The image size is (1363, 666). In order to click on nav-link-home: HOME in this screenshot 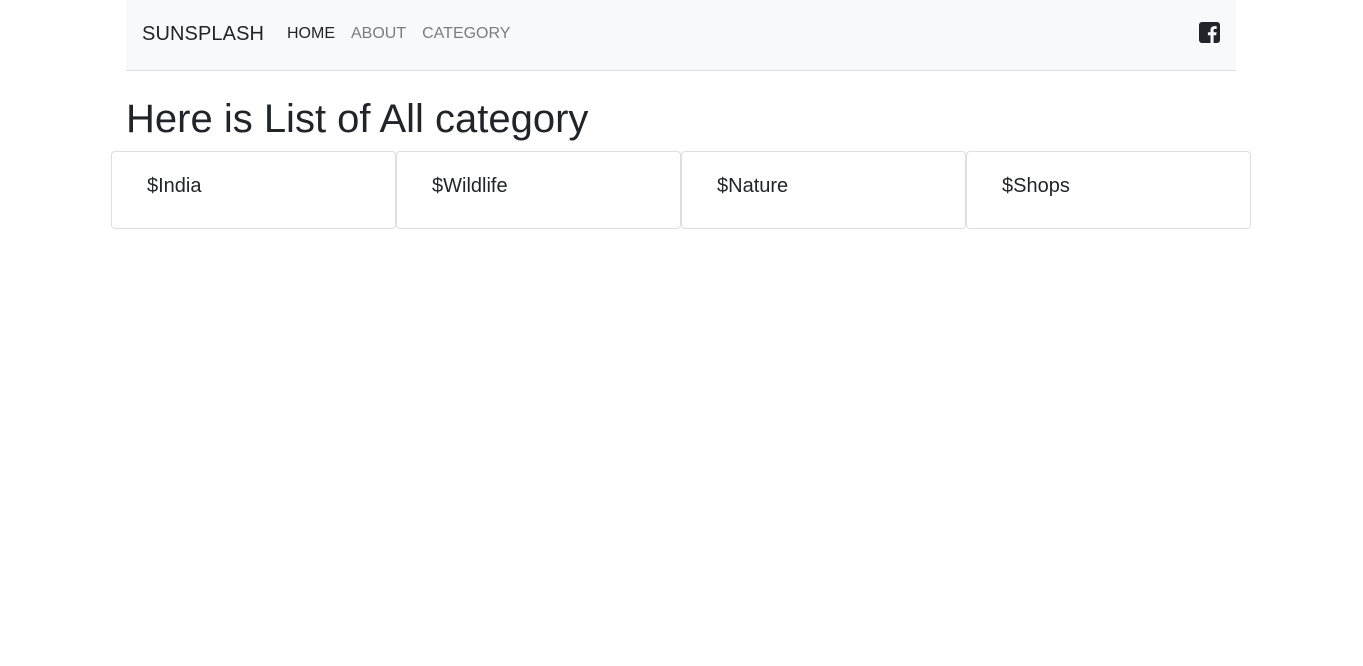, I will do `click(311, 33)`.